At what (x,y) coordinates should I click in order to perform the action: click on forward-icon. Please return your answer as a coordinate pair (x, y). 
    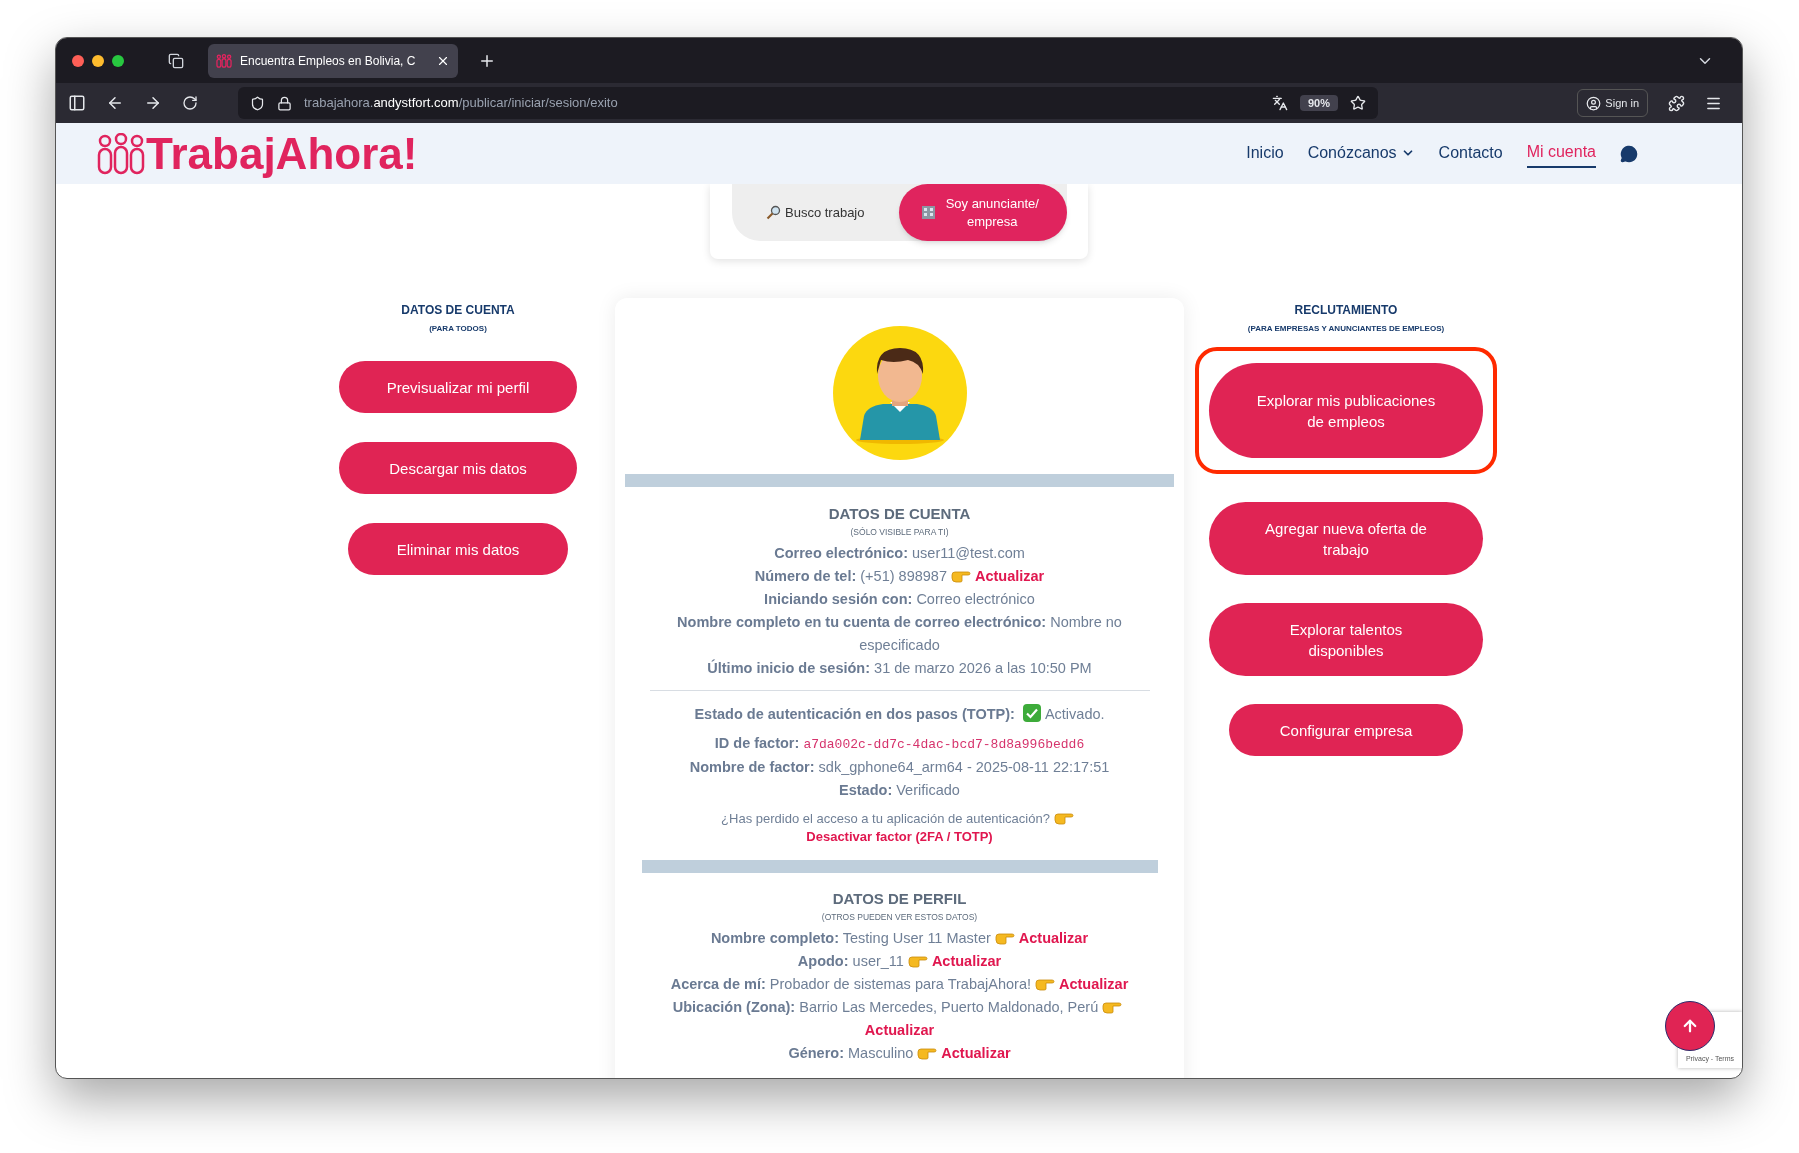
    Looking at the image, I should click on (153, 103).